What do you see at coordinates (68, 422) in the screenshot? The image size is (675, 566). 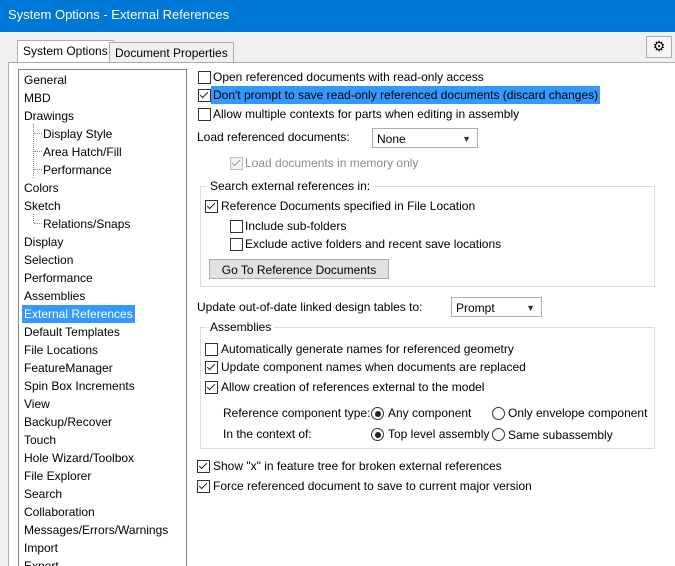 I see `tree-item-backup-recover: Backup/Recover` at bounding box center [68, 422].